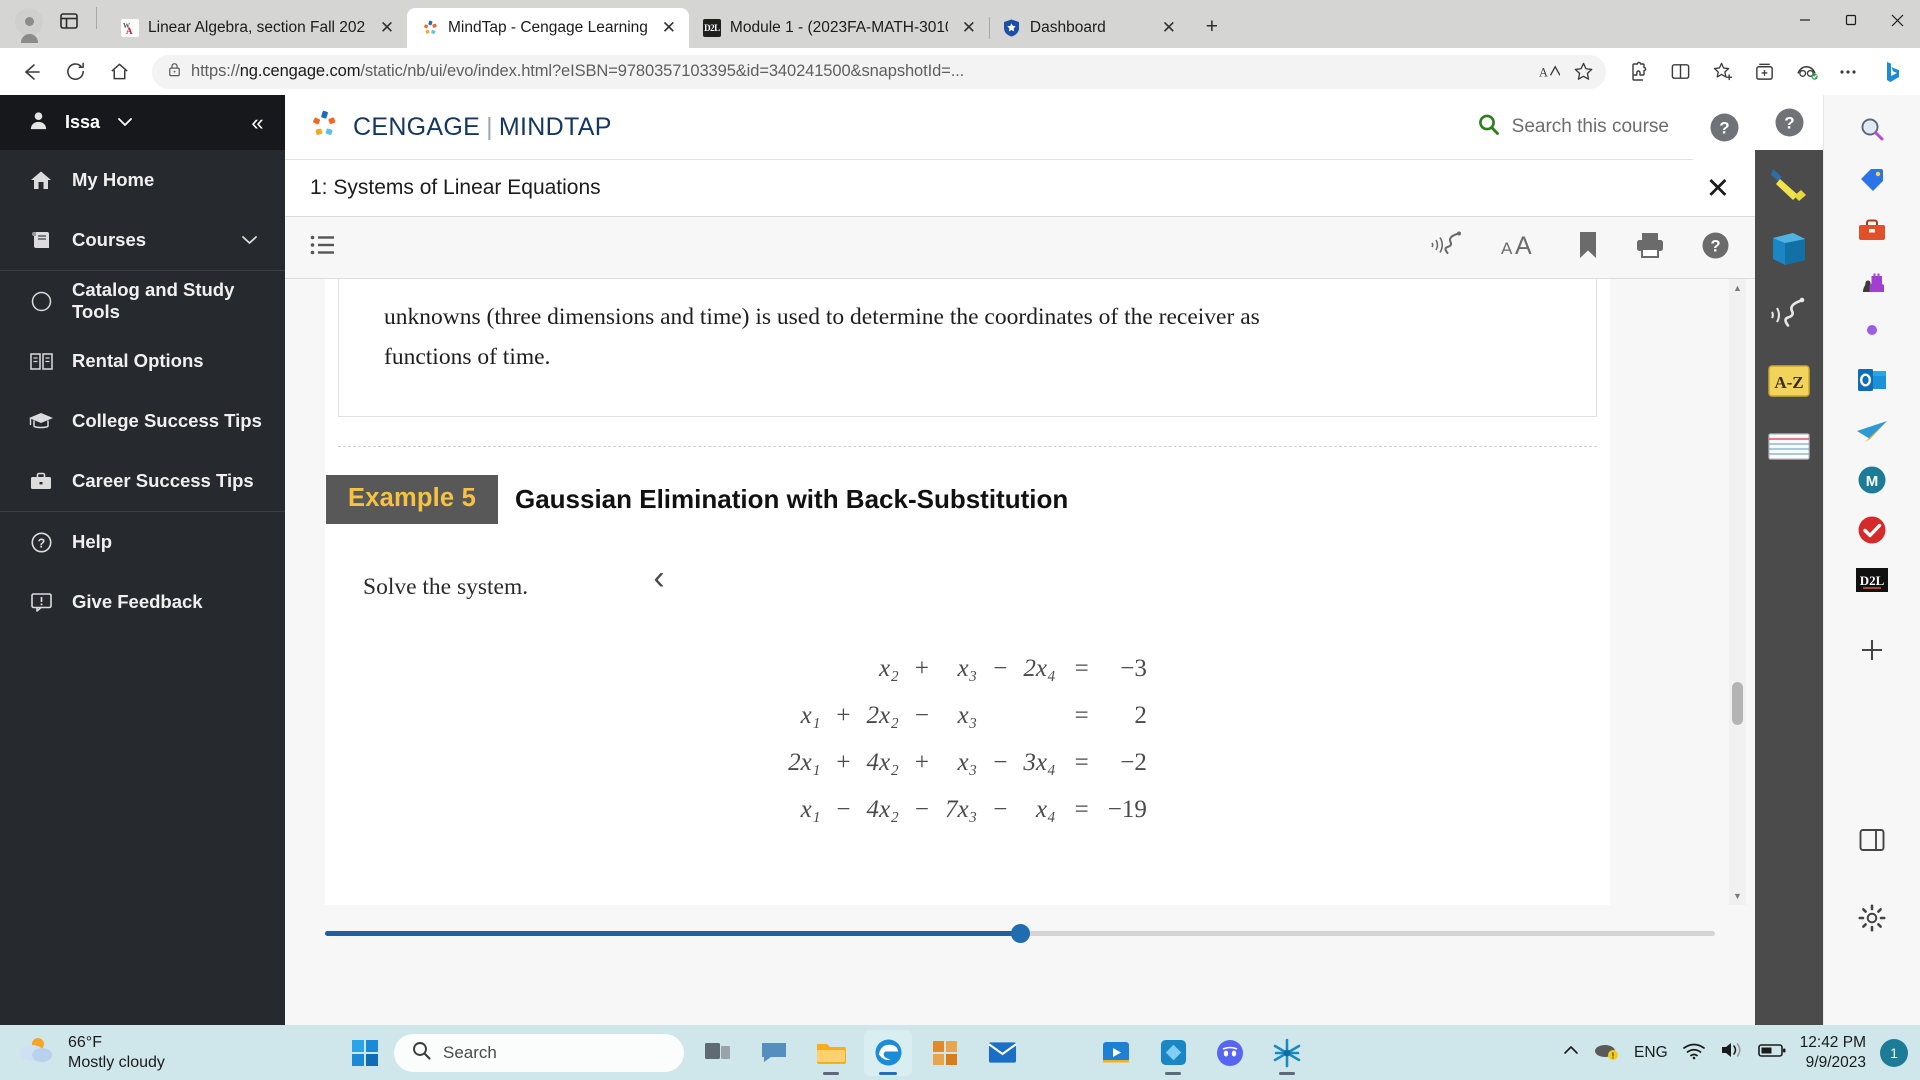 This screenshot has width=1920, height=1080. Describe the element at coordinates (1230, 1053) in the screenshot. I see `taskbar-app-discord` at that location.